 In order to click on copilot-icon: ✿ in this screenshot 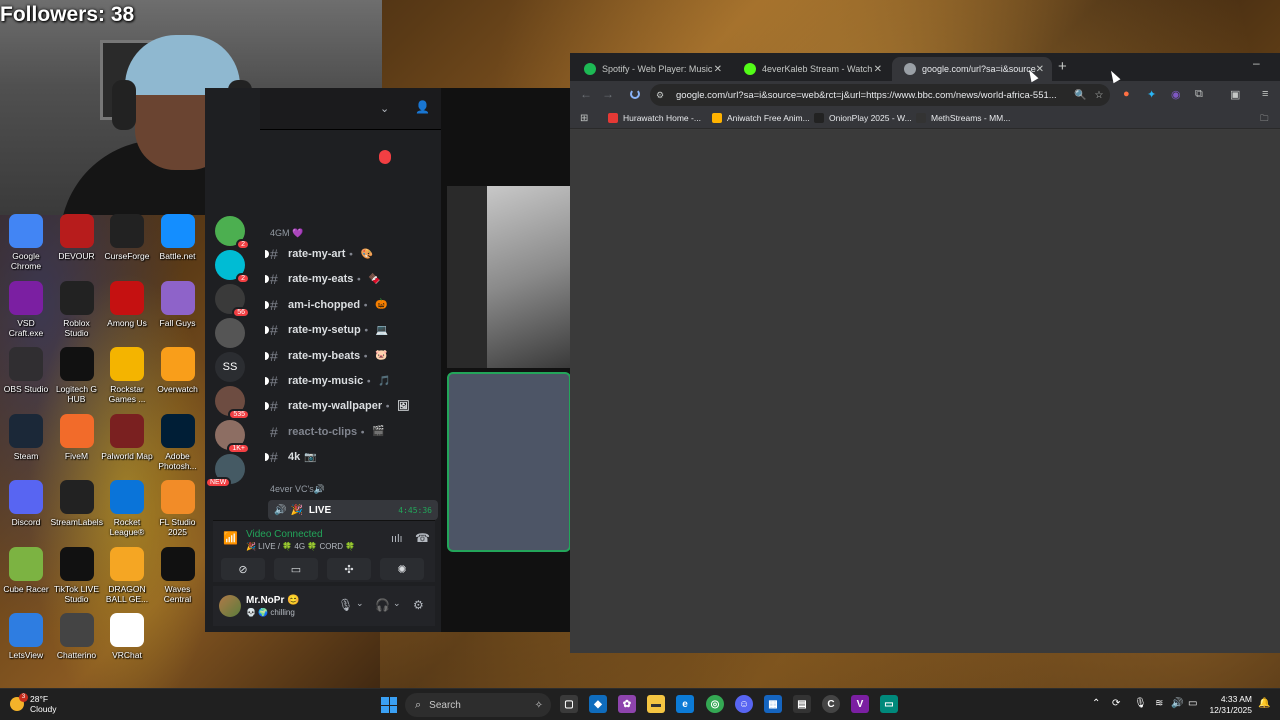, I will do `click(627, 704)`.